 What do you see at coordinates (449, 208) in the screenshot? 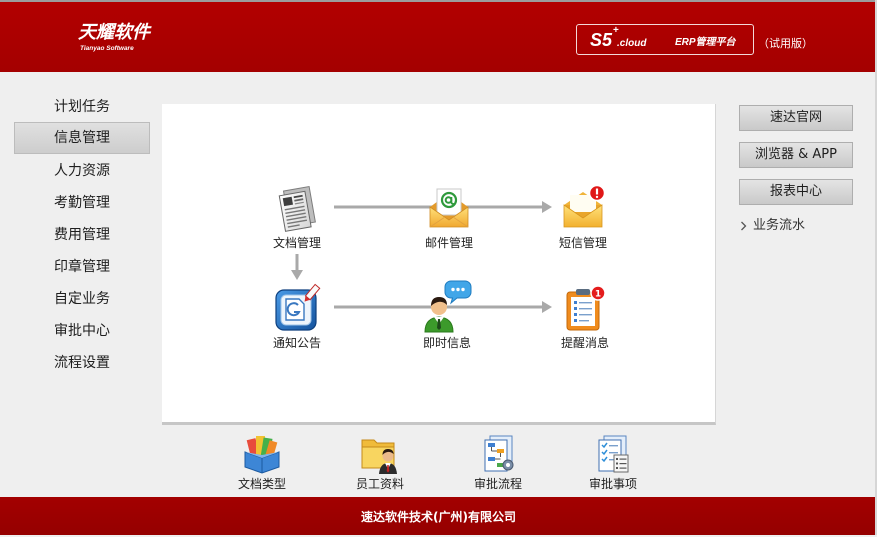
I see `mail-icon` at bounding box center [449, 208].